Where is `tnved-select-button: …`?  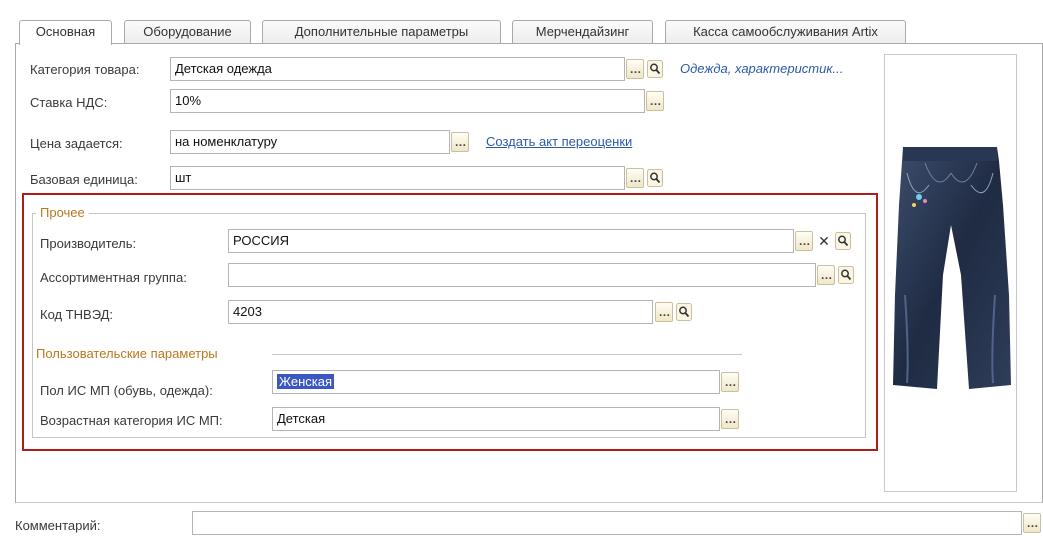 tnved-select-button: … is located at coordinates (664, 312).